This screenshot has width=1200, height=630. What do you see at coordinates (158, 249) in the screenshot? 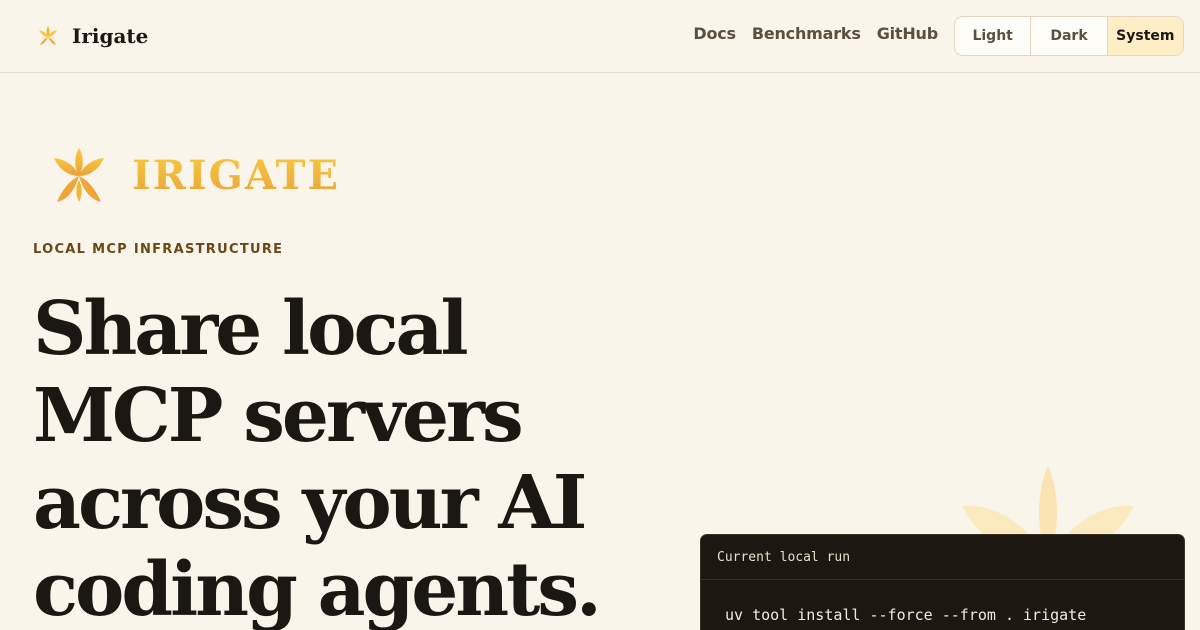
I see `hero-eyebrow: LOCAL MCP INFRASTRUCTURE` at bounding box center [158, 249].